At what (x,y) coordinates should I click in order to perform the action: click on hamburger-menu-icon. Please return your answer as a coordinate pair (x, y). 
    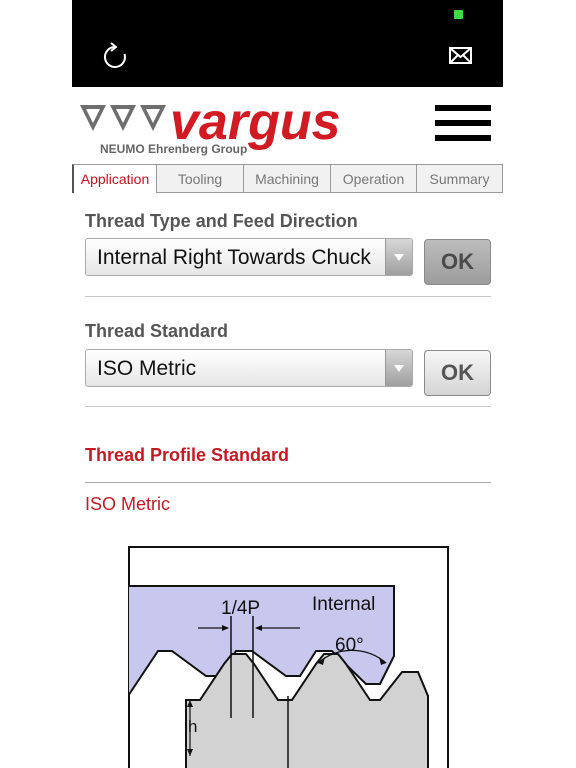
    Looking at the image, I should click on (463, 108).